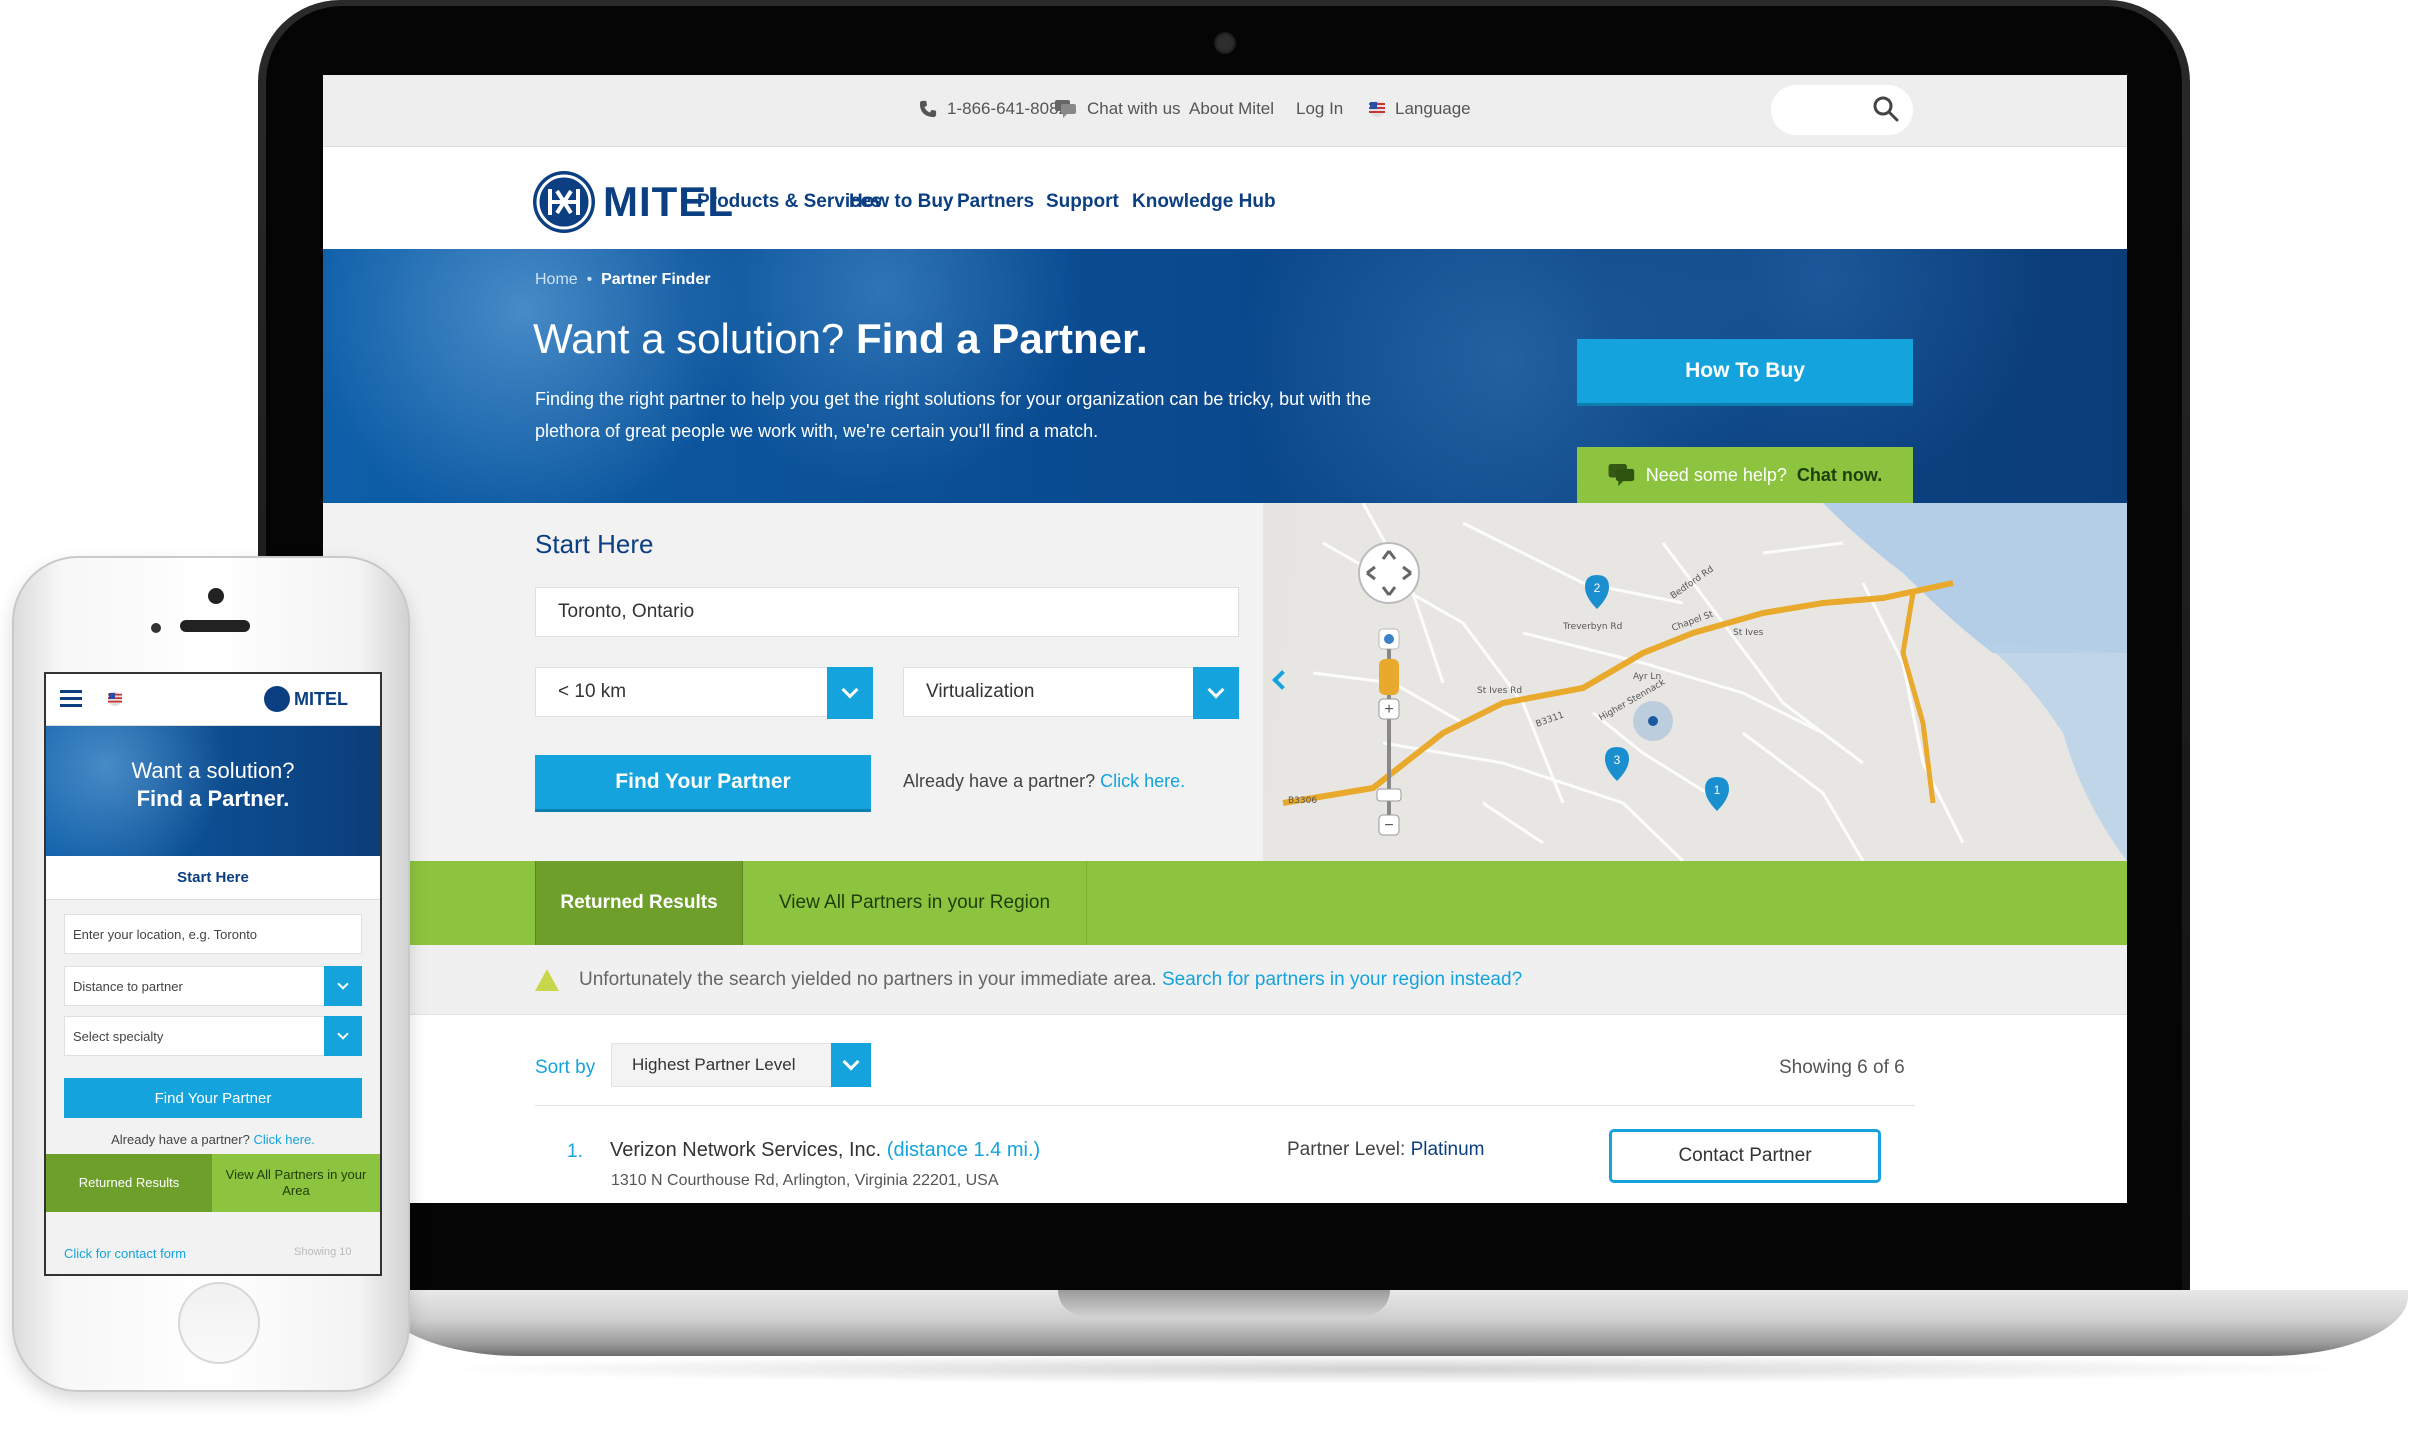 This screenshot has width=2412, height=1436. I want to click on phone-location-input: Enter your location, e.g. Toronto, so click(213, 934).